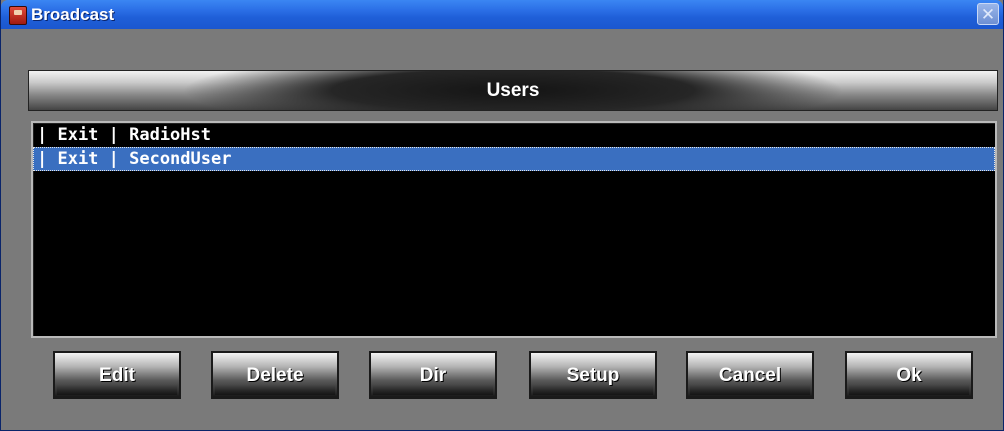  I want to click on list-item-selected: | Exit | SecondUser, so click(514, 159).